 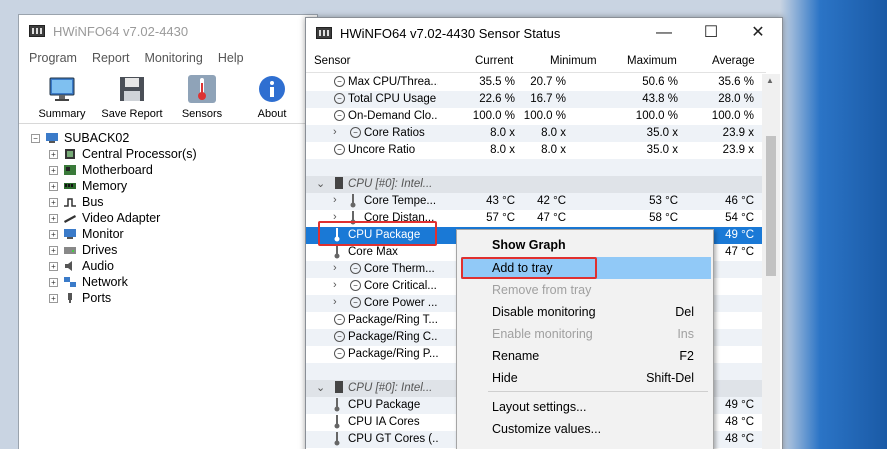 What do you see at coordinates (93, 202) in the screenshot?
I see `tree-item-label: Bus` at bounding box center [93, 202].